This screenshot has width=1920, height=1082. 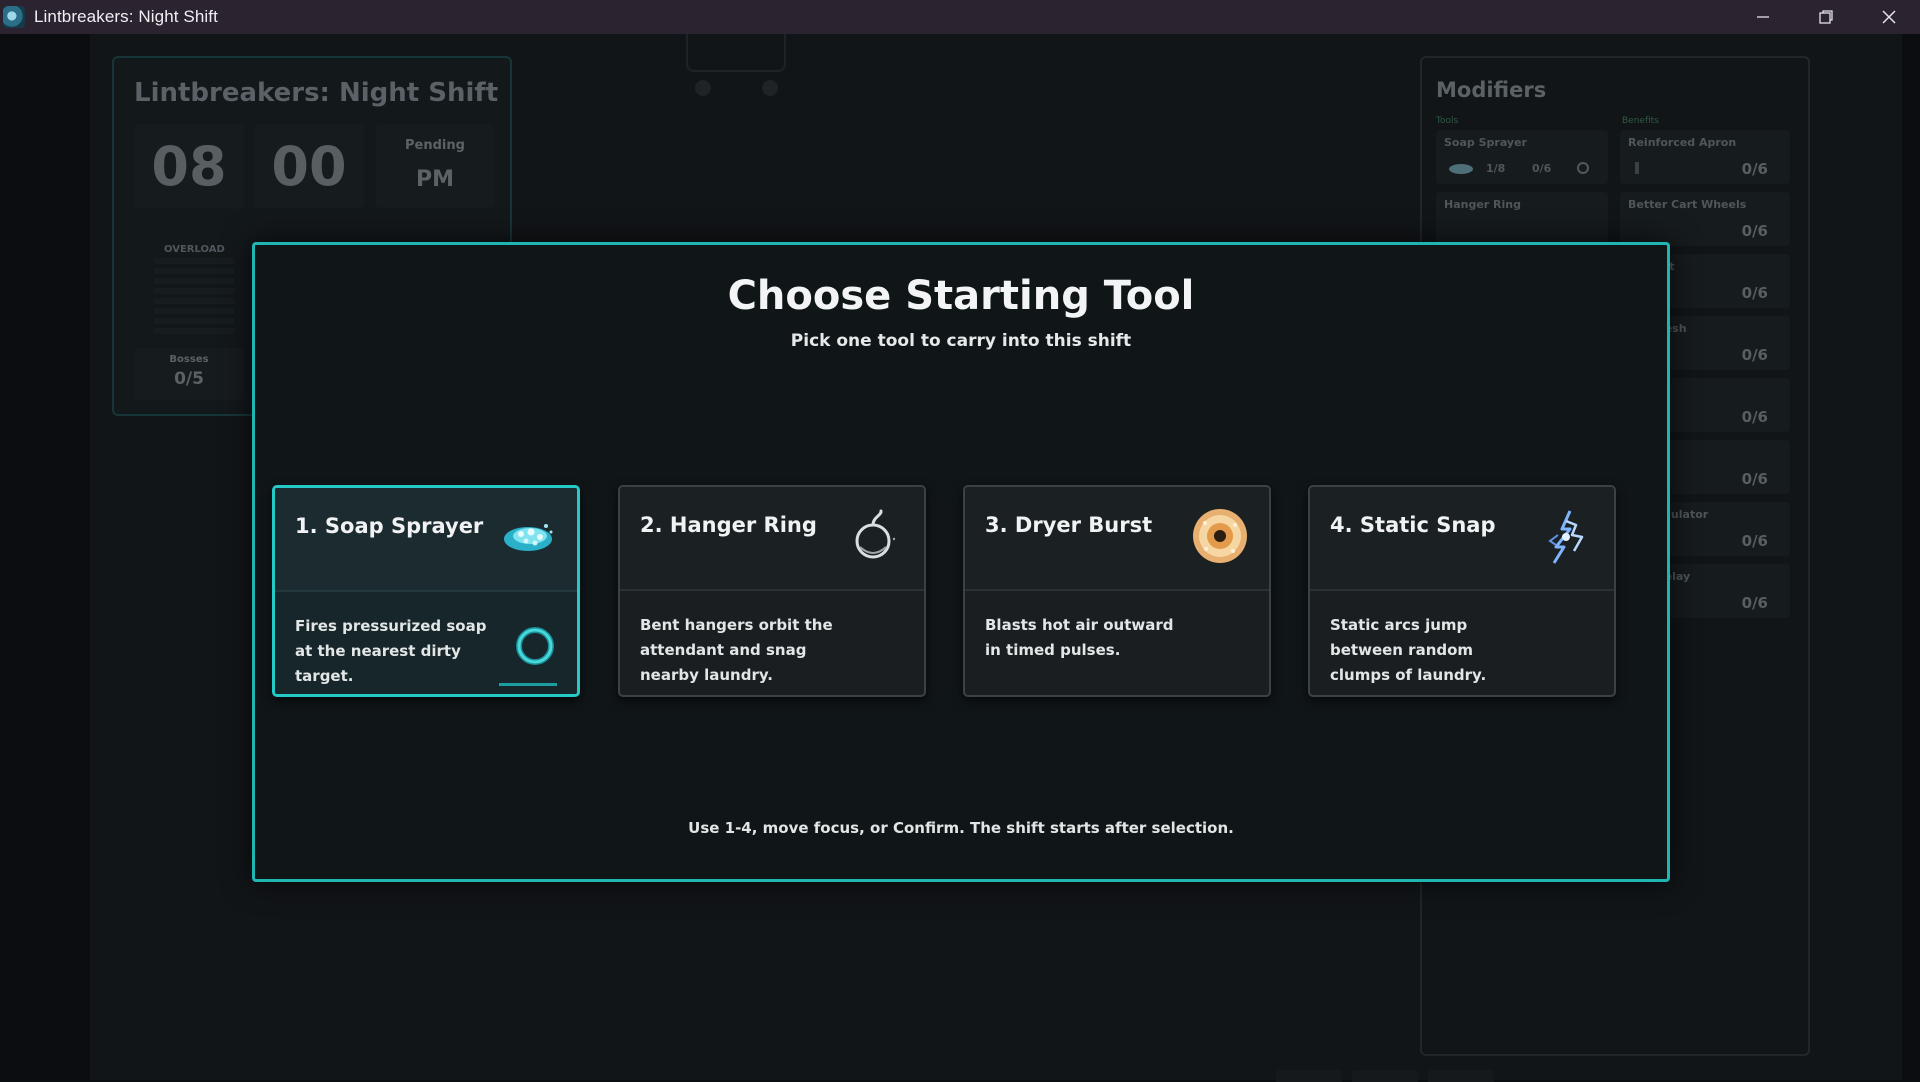 I want to click on right-margin, so click(x=1911, y=557).